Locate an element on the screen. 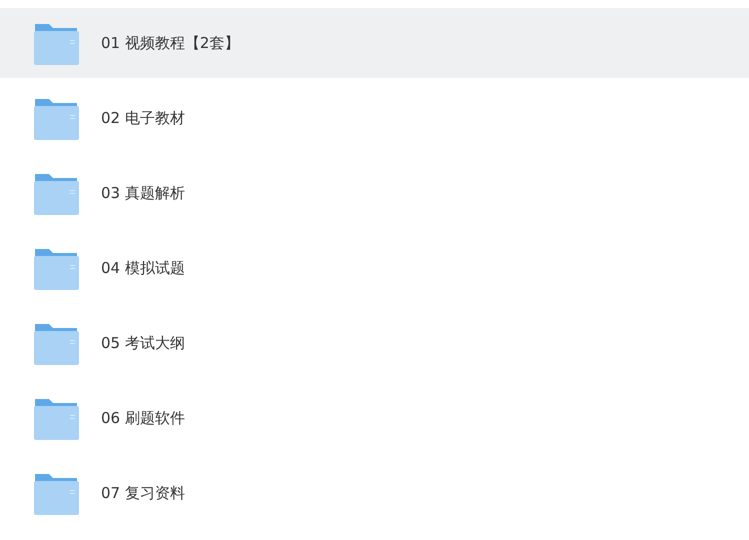 The height and width of the screenshot is (540, 749). folder-row: 01 视频教程【2套】 is located at coordinates (374, 43).